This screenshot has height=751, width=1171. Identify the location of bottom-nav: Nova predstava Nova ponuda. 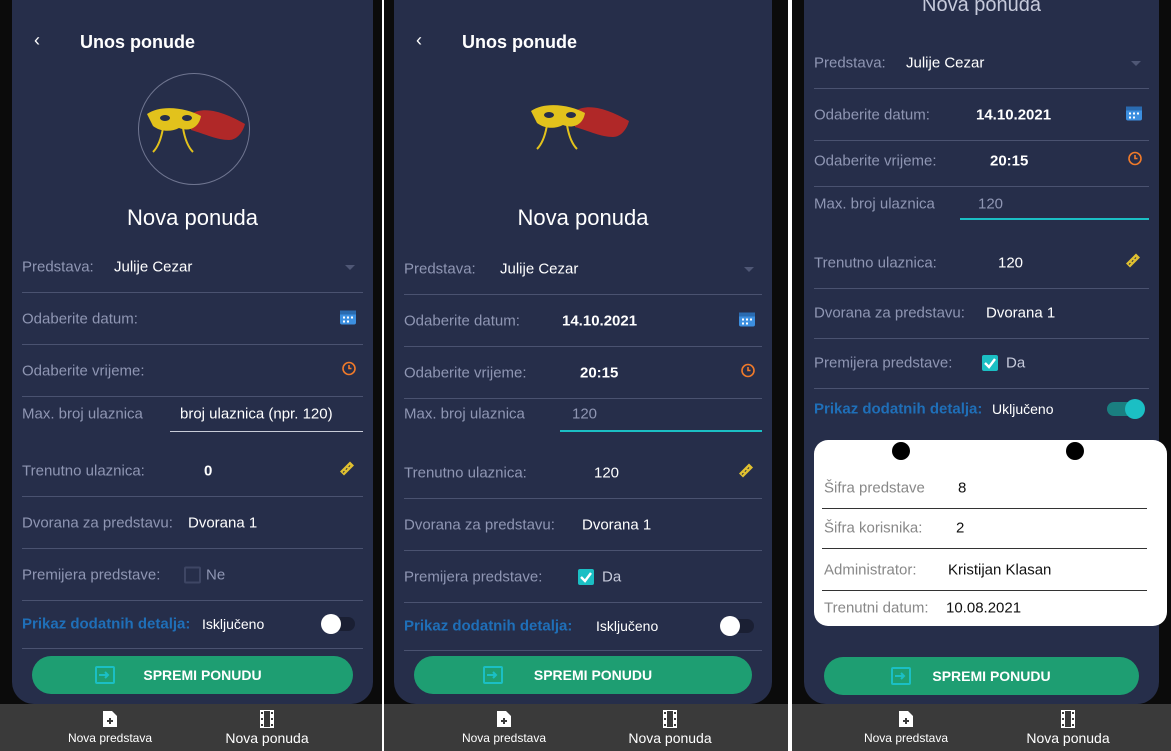
(586, 727).